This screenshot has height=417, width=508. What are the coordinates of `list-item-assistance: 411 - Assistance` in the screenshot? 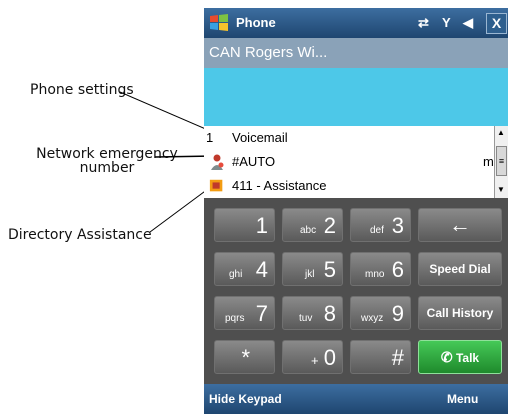 It's located at (349, 186).